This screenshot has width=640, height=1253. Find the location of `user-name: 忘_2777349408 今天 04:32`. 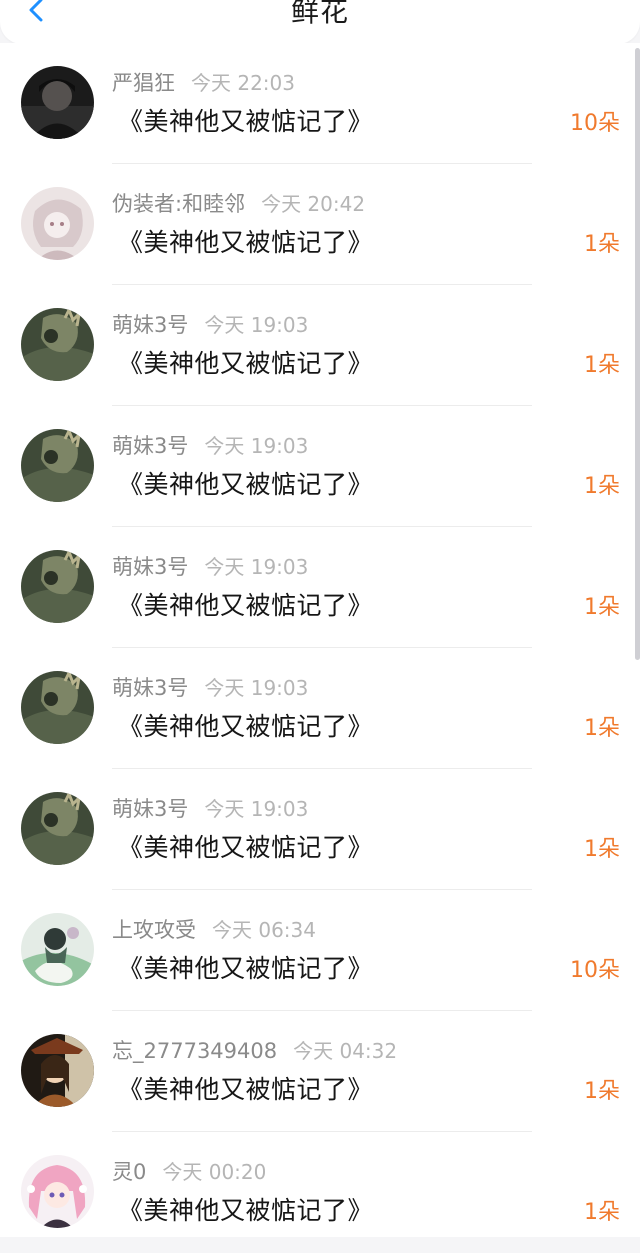

user-name: 忘_2777349408 今天 04:32 is located at coordinates (255, 1051).